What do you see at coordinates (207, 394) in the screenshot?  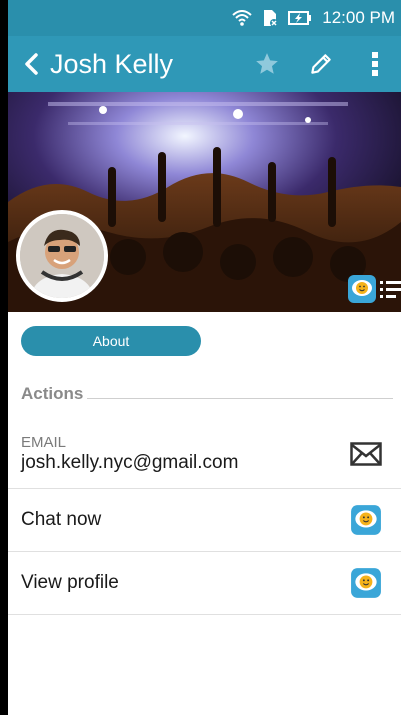 I see `actions-section-header: Actions` at bounding box center [207, 394].